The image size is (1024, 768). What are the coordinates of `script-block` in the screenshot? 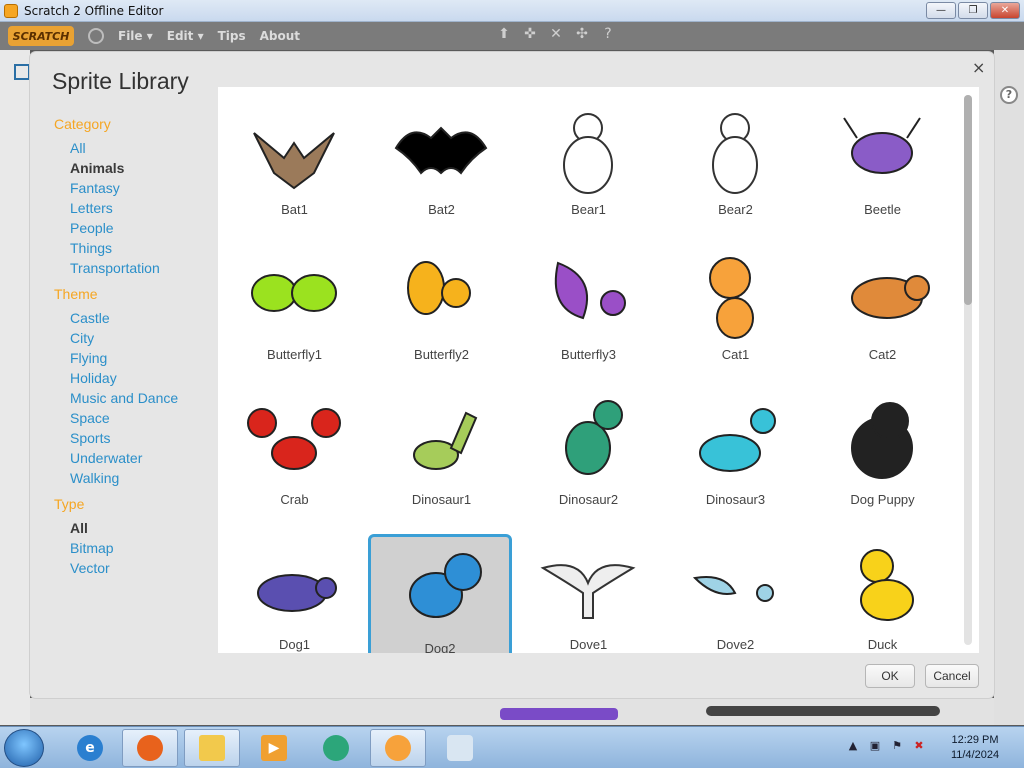 It's located at (559, 714).